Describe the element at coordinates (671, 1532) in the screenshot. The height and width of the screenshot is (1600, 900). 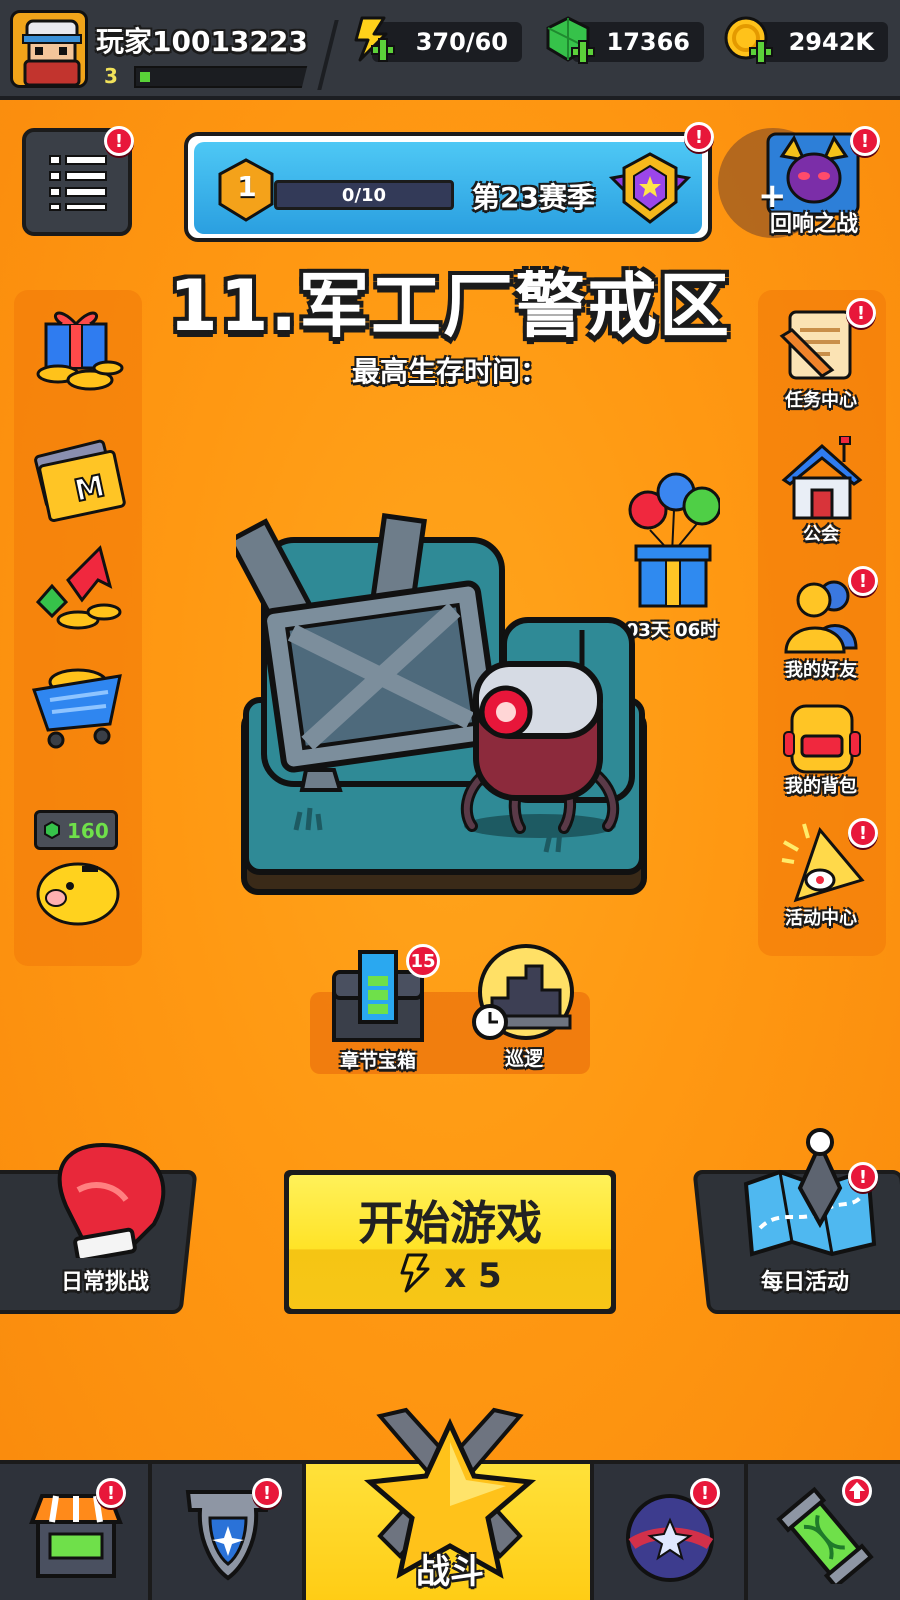
I see `nav-tab-talent: !` at that location.